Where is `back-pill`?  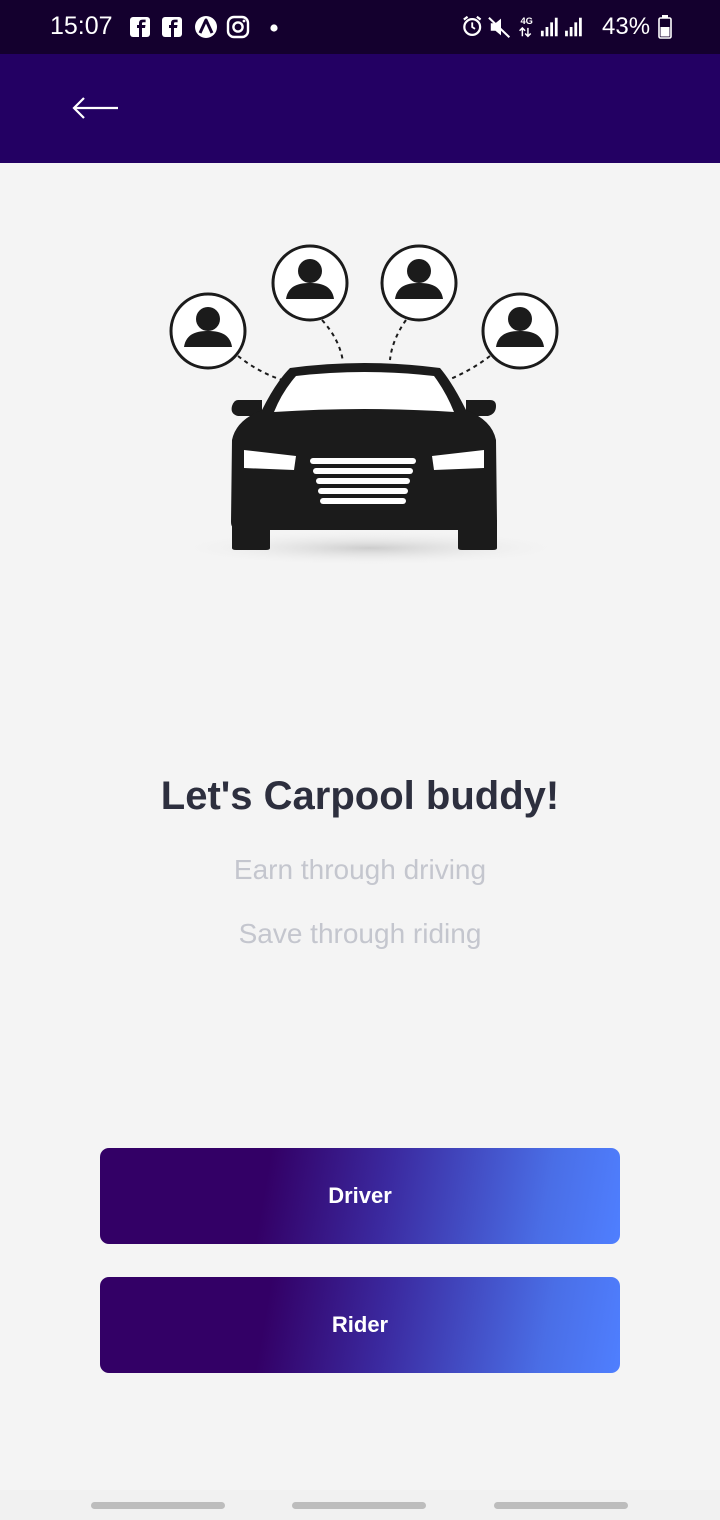
back-pill is located at coordinates (561, 1505).